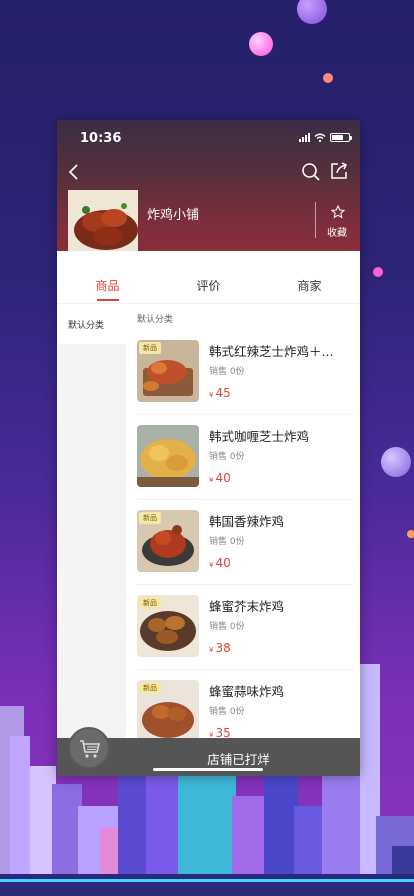 This screenshot has height=896, width=414. I want to click on status-icons, so click(325, 137).